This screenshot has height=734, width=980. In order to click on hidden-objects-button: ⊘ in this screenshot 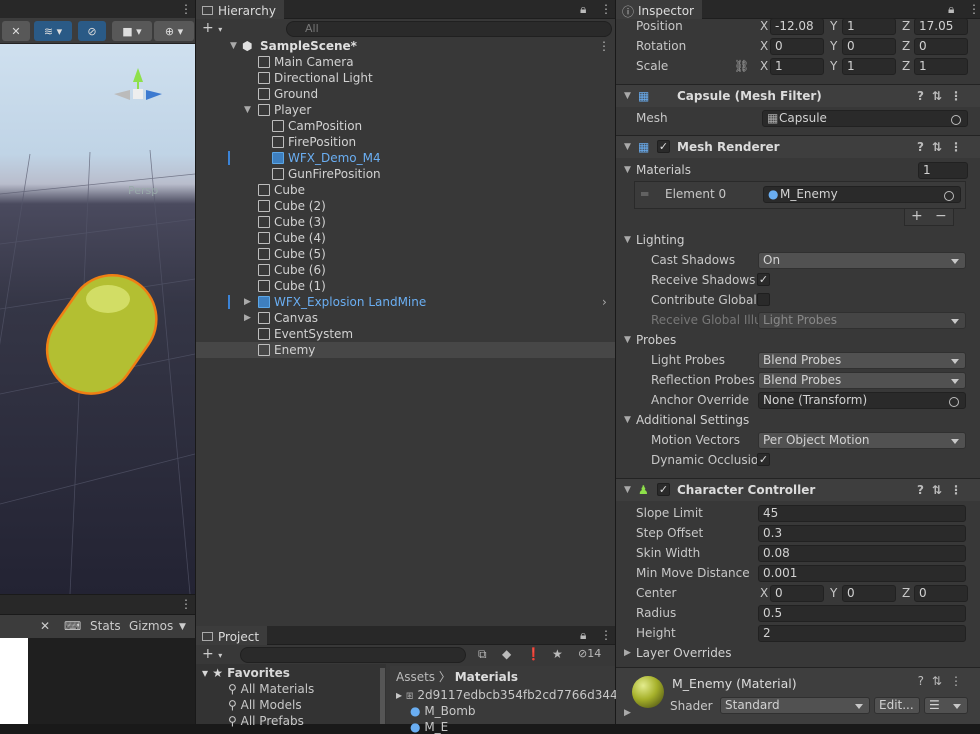, I will do `click(92, 31)`.